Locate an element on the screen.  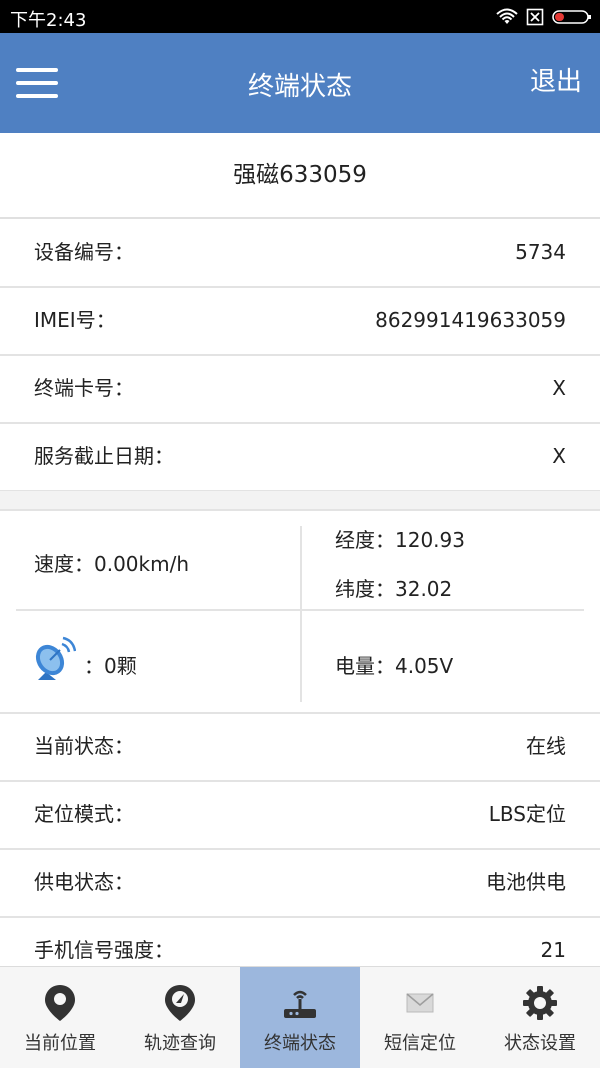
row-value: 5734 is located at coordinates (540, 252).